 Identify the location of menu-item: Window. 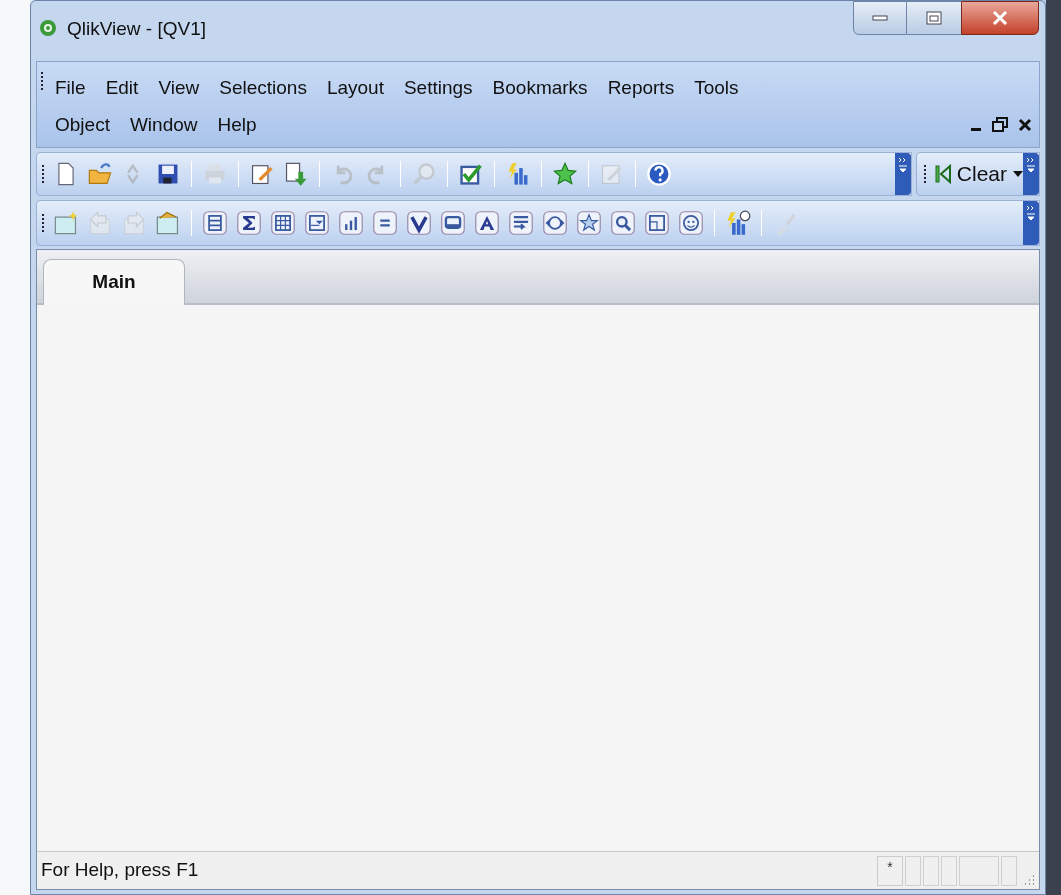
(163, 124).